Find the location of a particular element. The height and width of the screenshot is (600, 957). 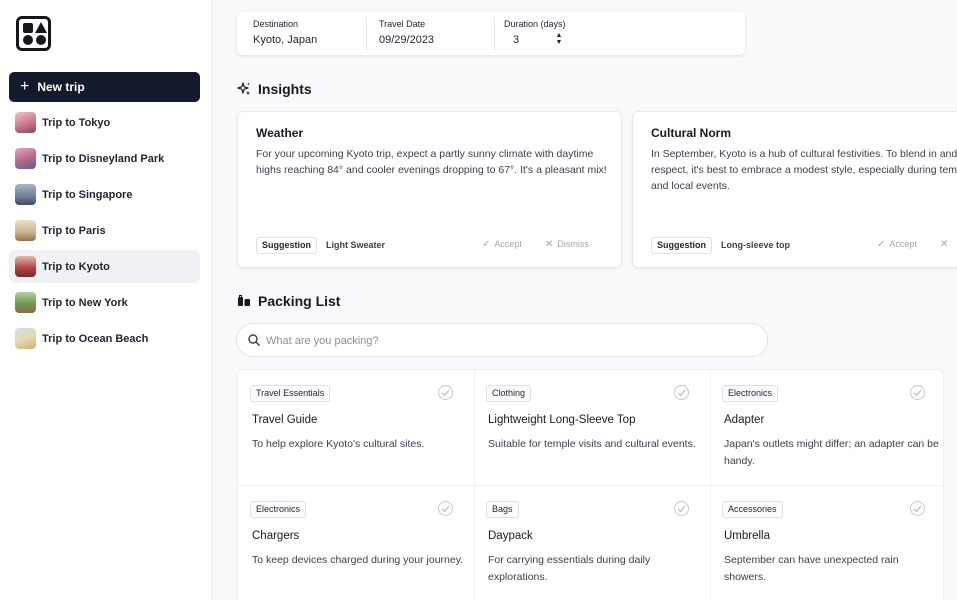

dismiss-button: ✕ is located at coordinates (946, 244).